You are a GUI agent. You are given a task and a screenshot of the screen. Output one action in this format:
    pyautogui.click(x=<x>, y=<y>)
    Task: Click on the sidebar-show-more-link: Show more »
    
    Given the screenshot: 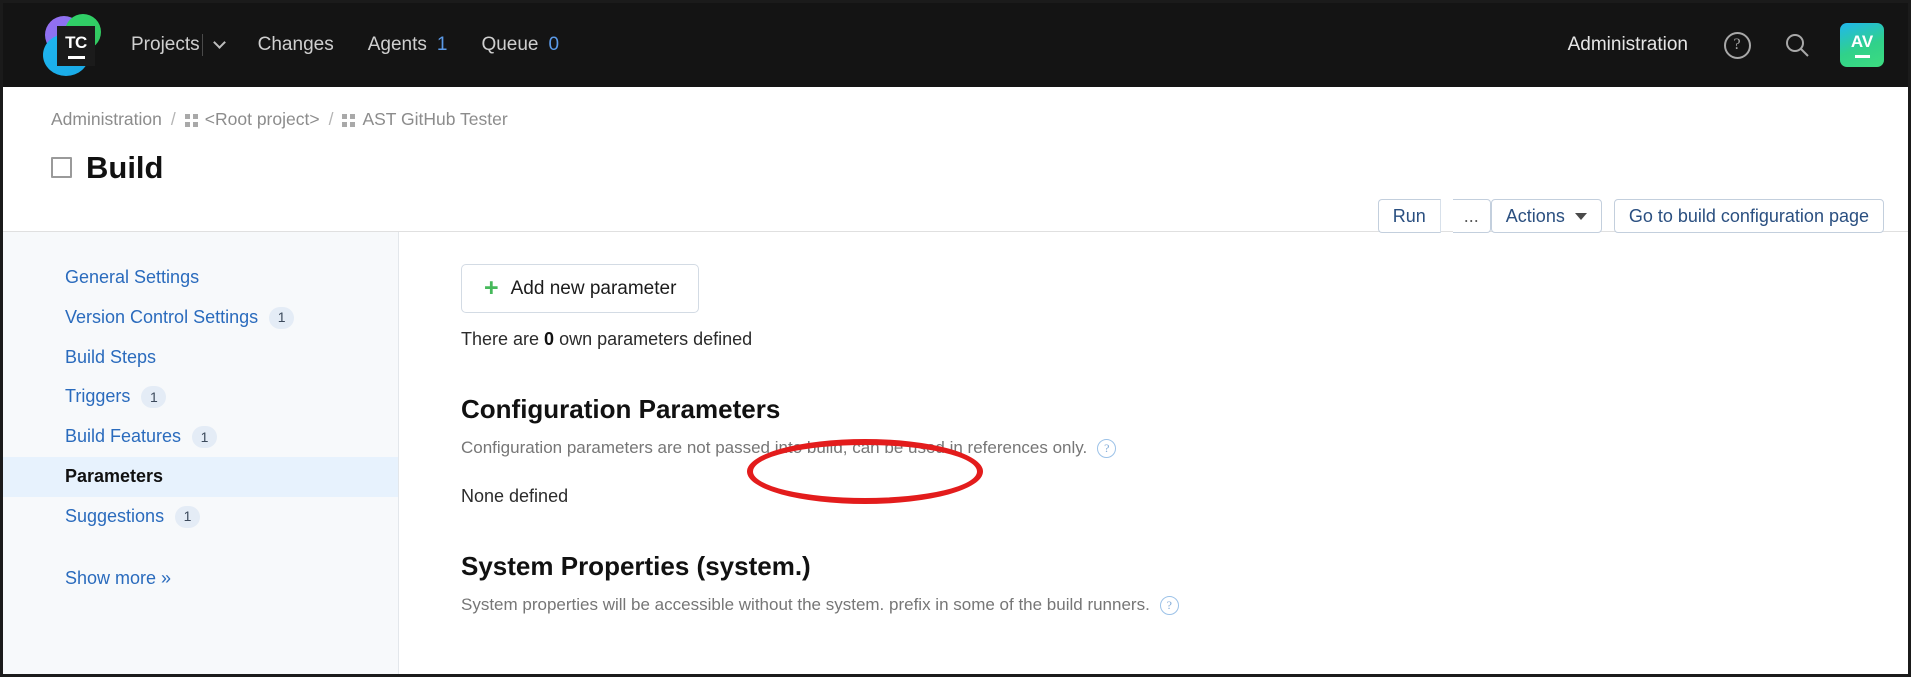 What is the action you would take?
    pyautogui.click(x=200, y=578)
    